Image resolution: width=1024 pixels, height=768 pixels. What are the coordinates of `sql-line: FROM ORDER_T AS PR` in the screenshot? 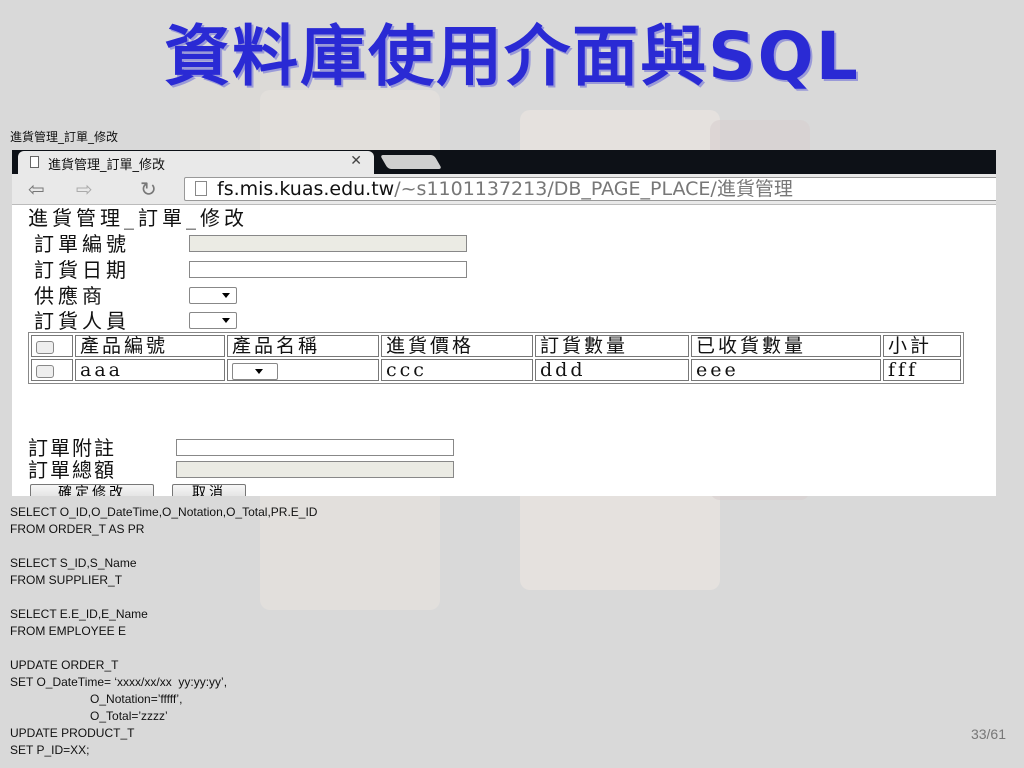 It's located at (77, 529).